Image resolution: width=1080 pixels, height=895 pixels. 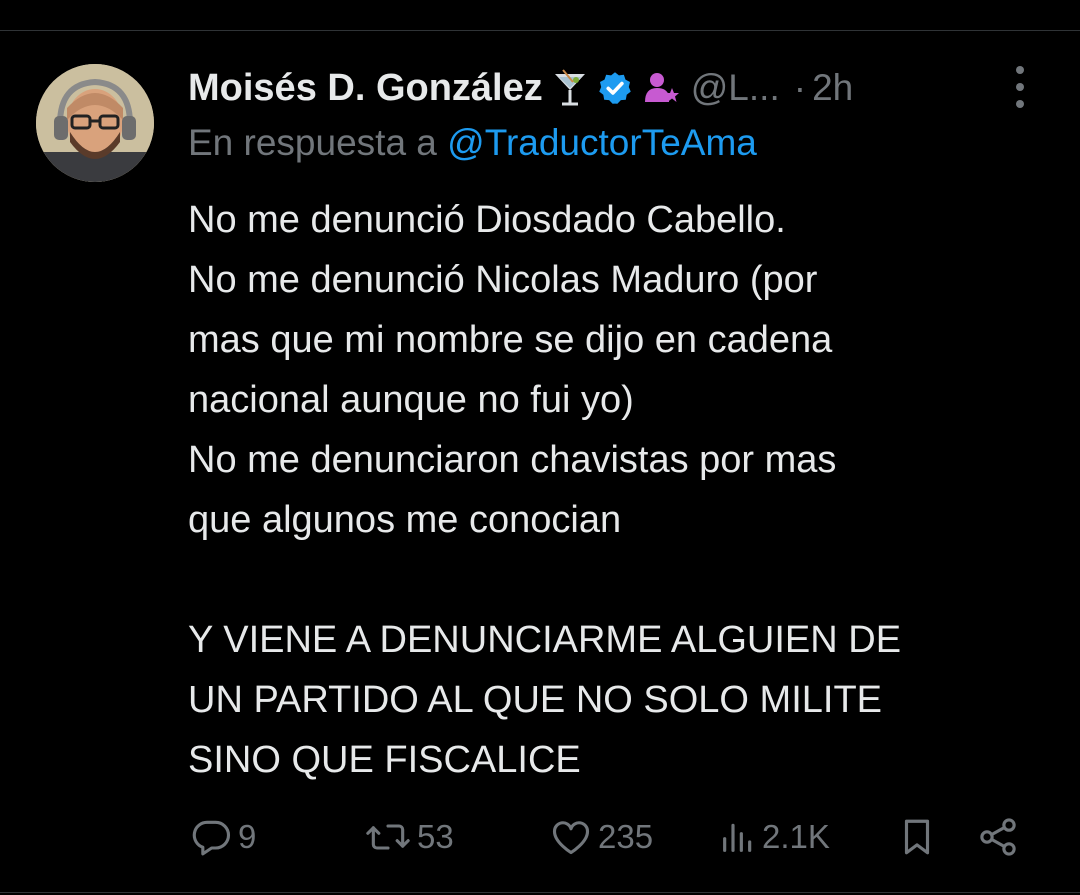 What do you see at coordinates (512, 460) in the screenshot?
I see `tweet-line: No me denunciaron chavistas por mas` at bounding box center [512, 460].